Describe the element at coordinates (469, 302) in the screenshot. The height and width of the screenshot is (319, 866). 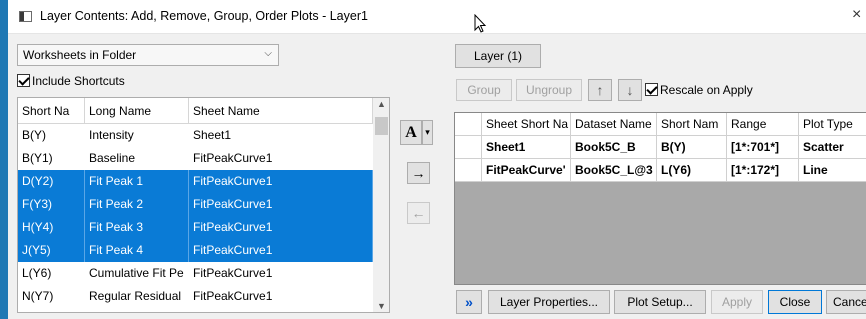
I see `expand-button: »` at that location.